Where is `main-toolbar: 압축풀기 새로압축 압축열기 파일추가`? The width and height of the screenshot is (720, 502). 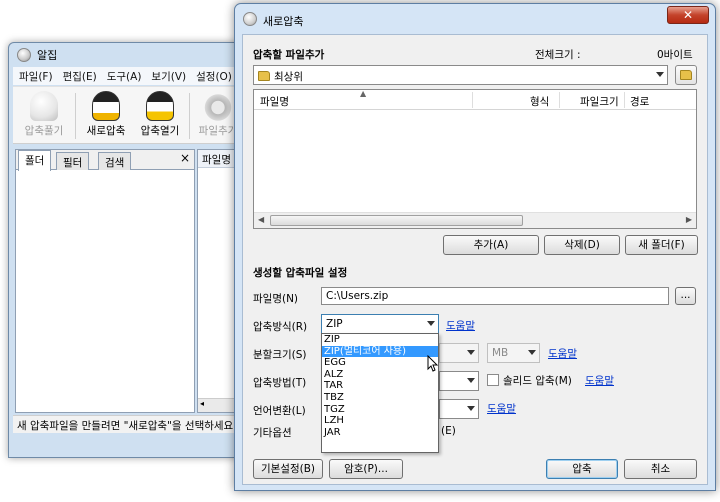 main-toolbar: 압축풀기 새로압축 압축열기 파일추가 is located at coordinates (126, 115).